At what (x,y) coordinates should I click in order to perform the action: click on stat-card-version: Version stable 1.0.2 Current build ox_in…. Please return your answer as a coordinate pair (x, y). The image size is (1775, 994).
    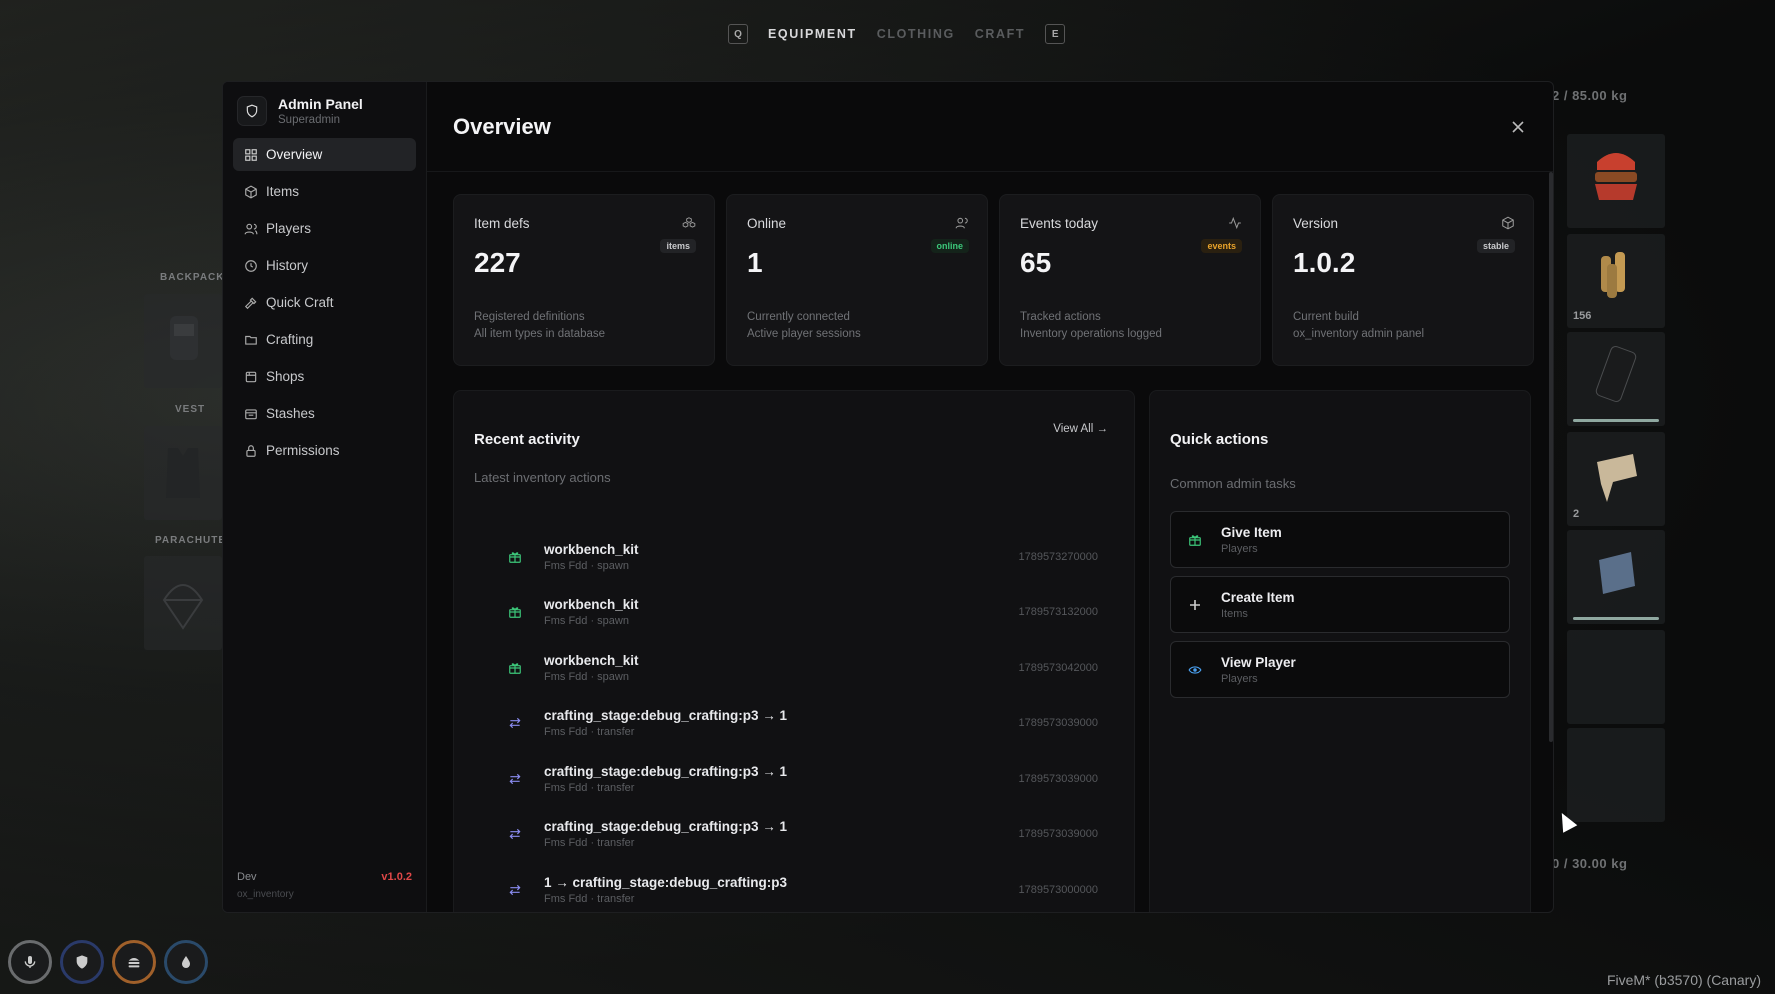
    Looking at the image, I should click on (1403, 280).